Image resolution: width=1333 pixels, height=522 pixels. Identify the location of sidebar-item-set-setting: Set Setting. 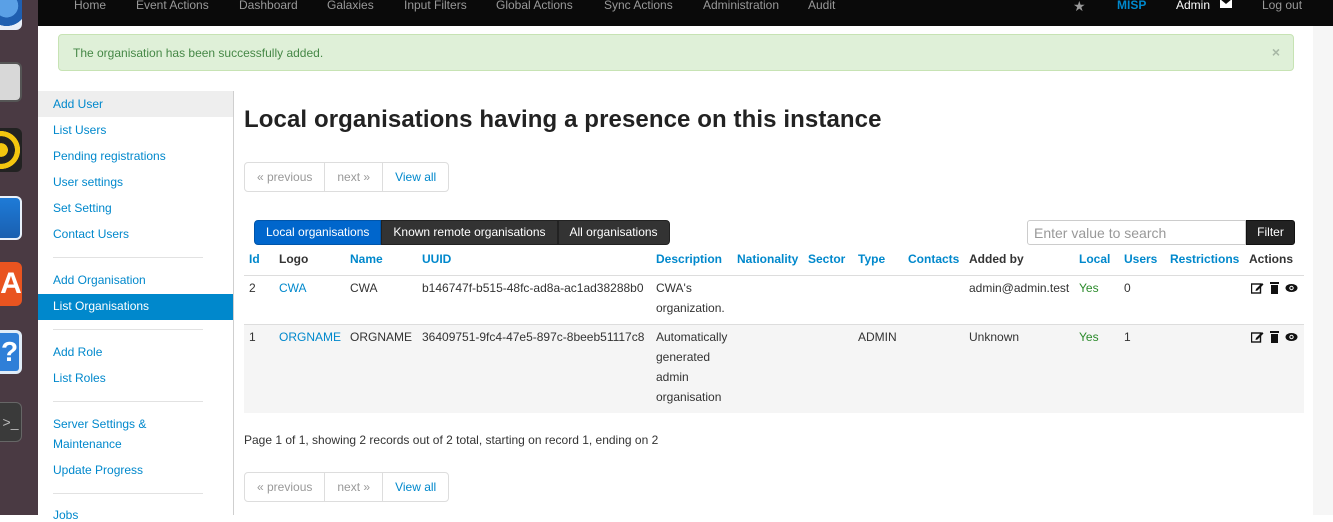
(82, 208).